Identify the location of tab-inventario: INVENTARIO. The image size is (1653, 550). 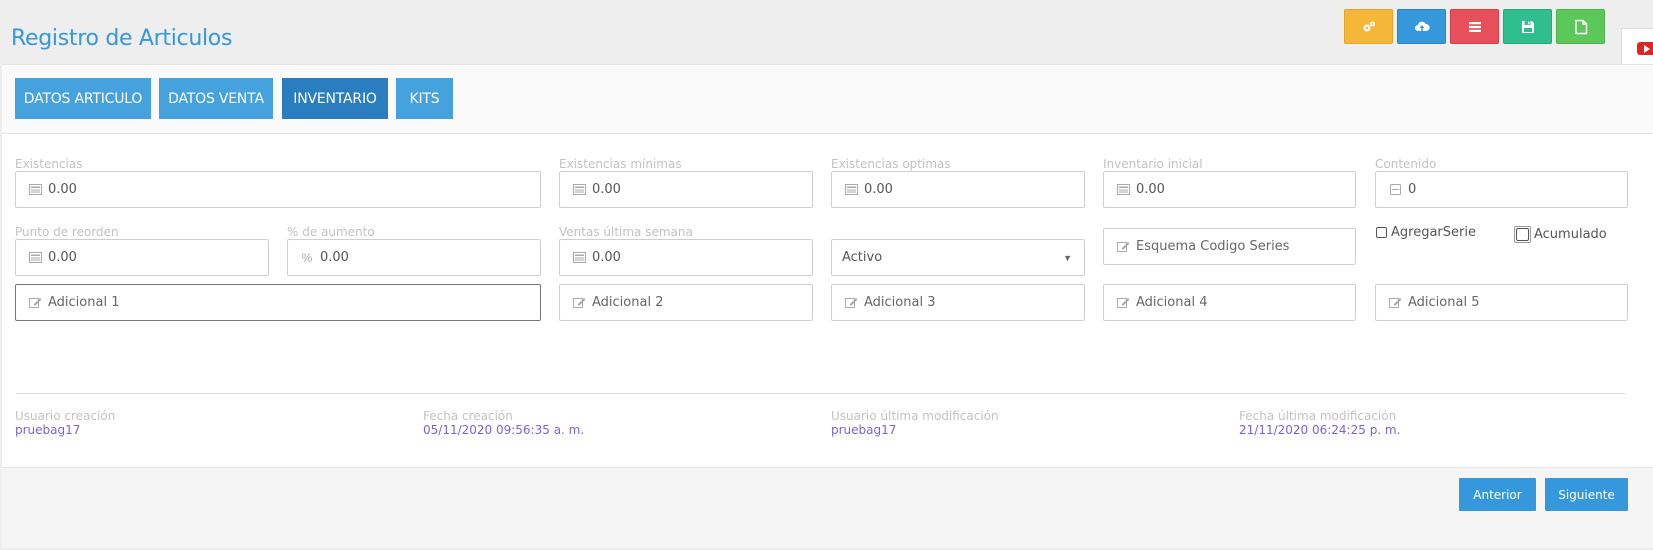
(335, 98).